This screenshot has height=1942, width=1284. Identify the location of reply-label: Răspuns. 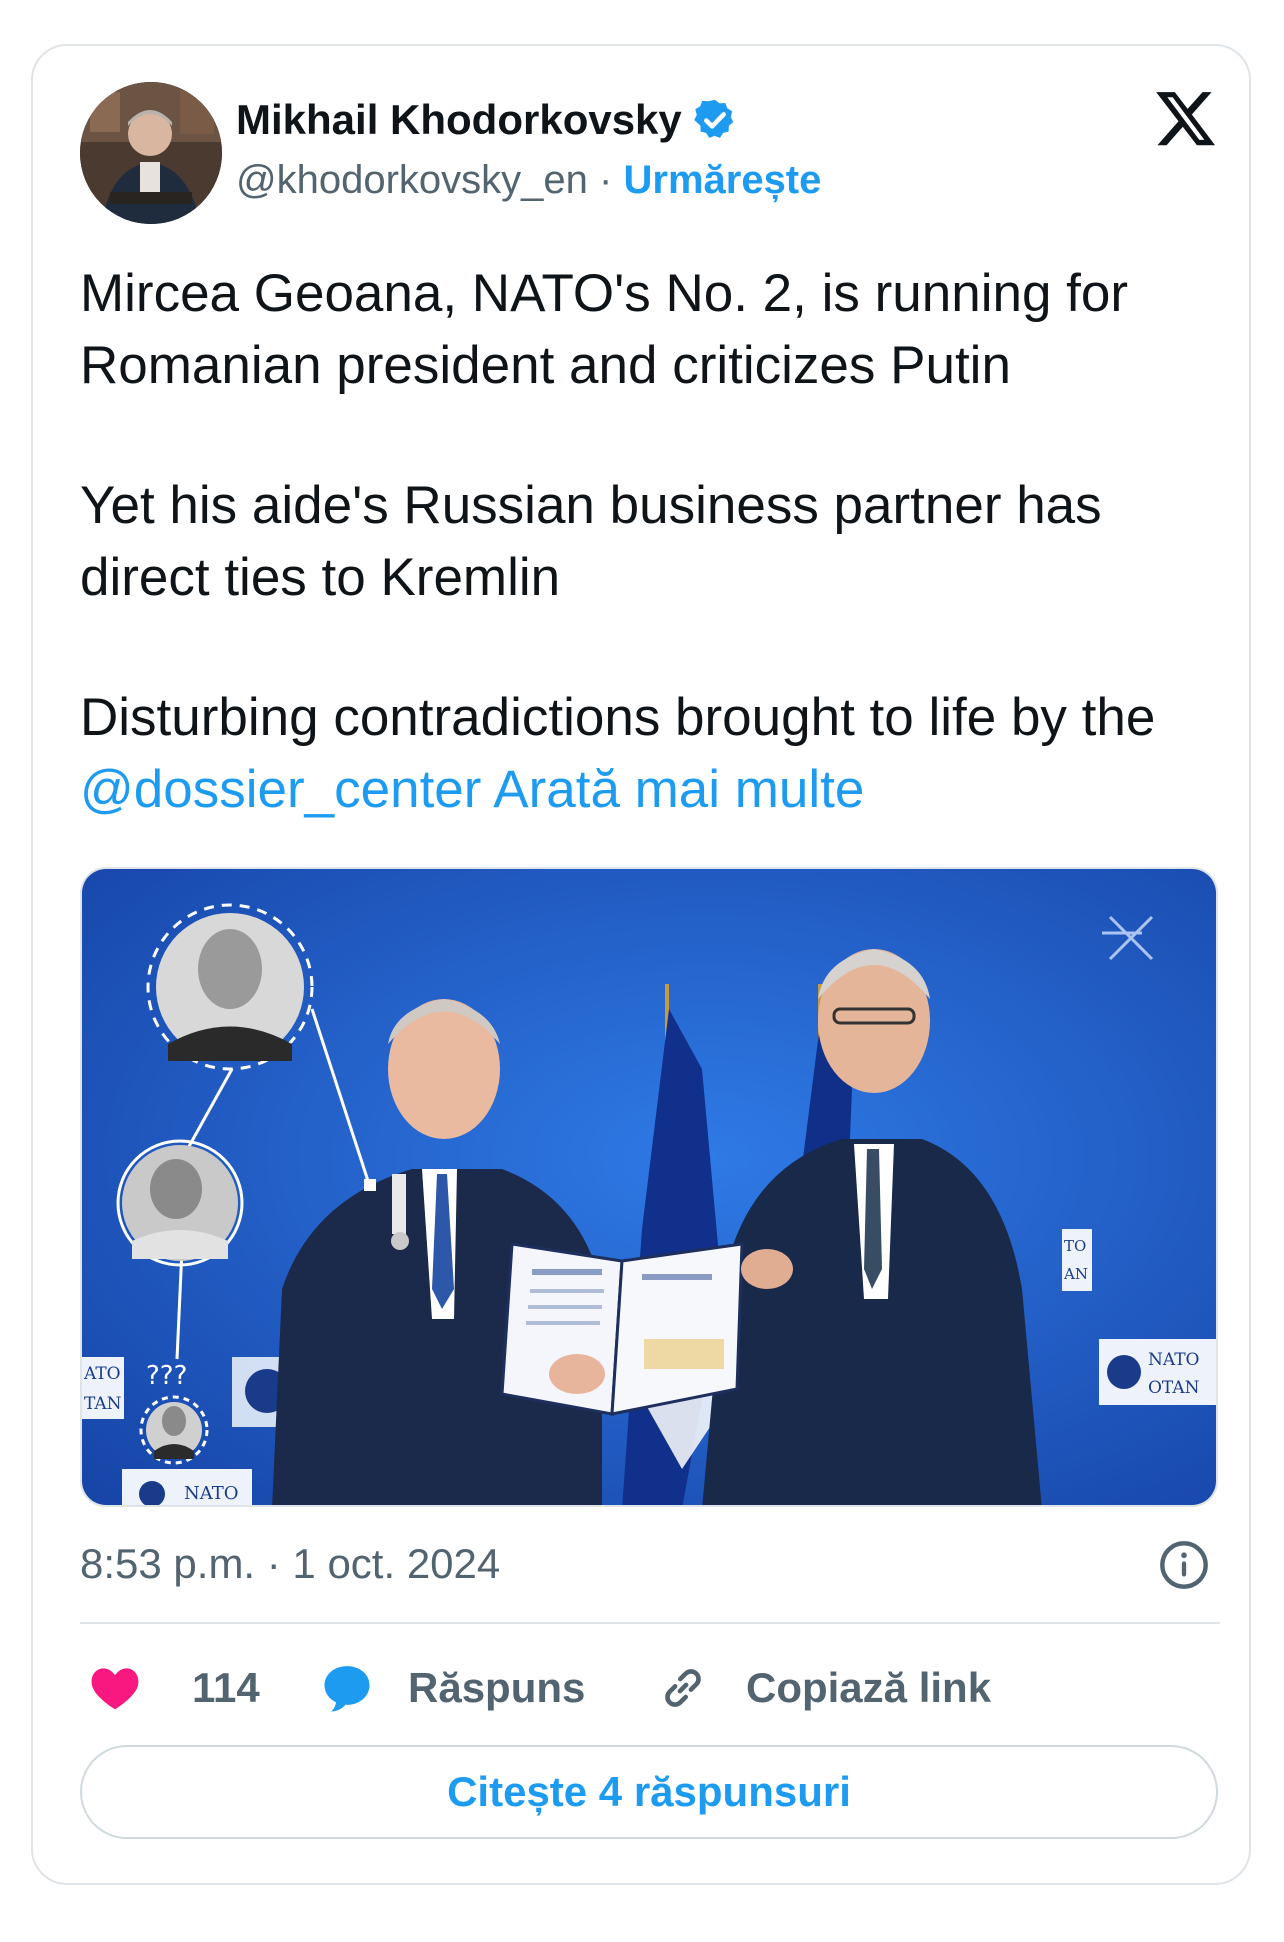
(497, 1687).